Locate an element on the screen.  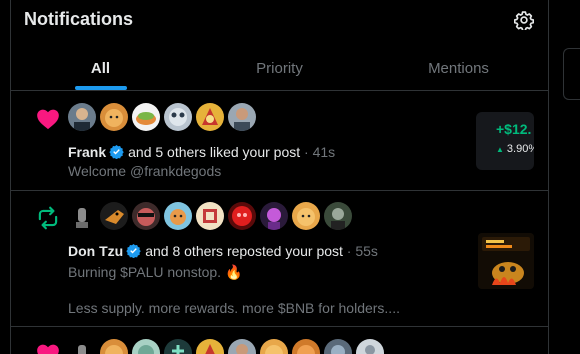
tab-label: Priority is located at coordinates (279, 68).